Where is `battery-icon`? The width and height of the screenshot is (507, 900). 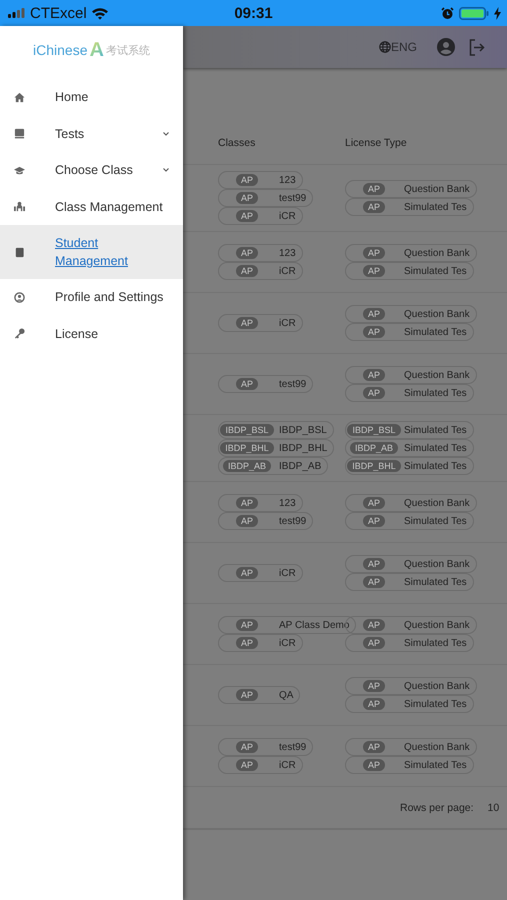 battery-icon is located at coordinates (474, 13).